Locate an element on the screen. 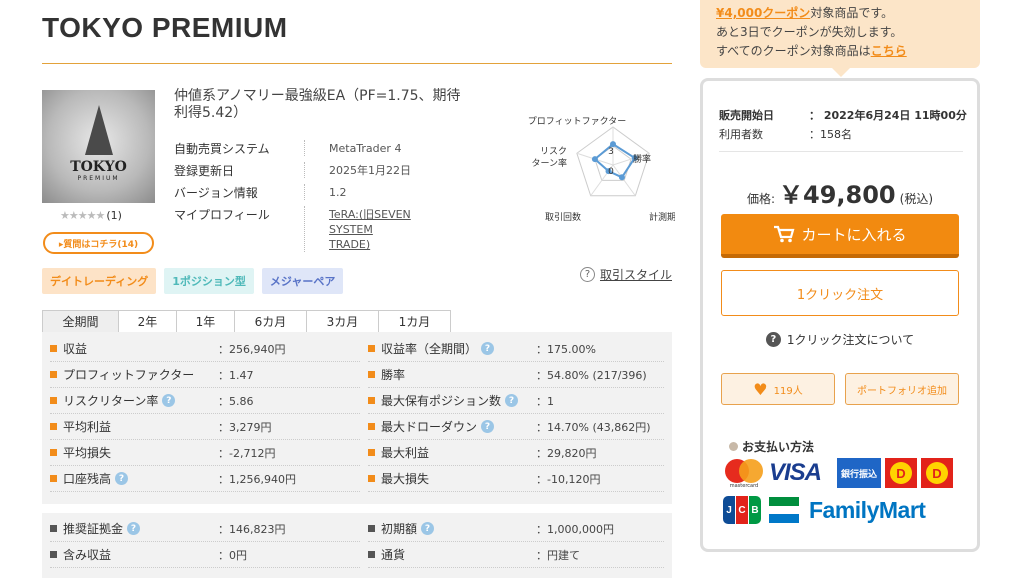  price-tax: (税込) is located at coordinates (916, 199).